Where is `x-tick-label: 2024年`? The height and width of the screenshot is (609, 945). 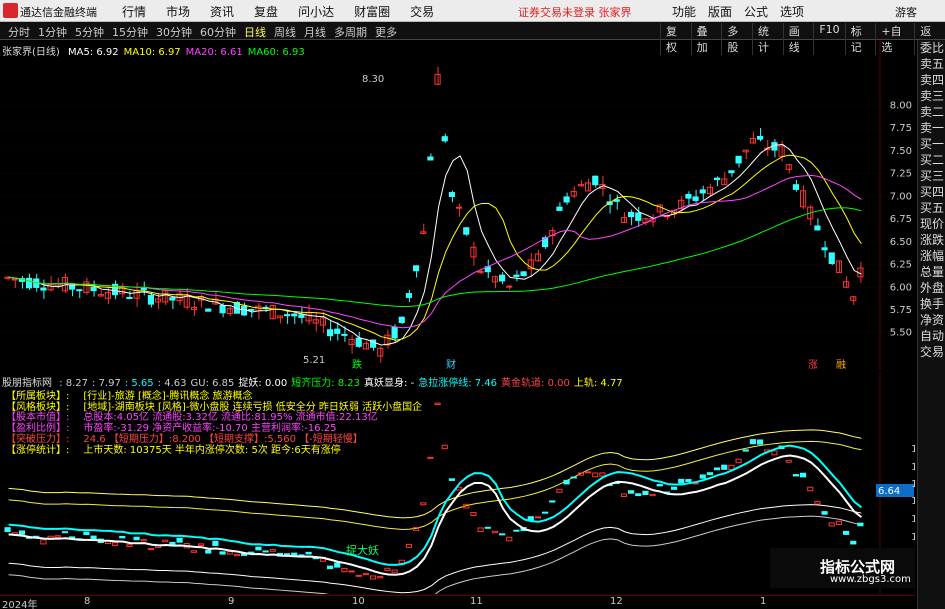 x-tick-label: 2024年 is located at coordinates (20, 604).